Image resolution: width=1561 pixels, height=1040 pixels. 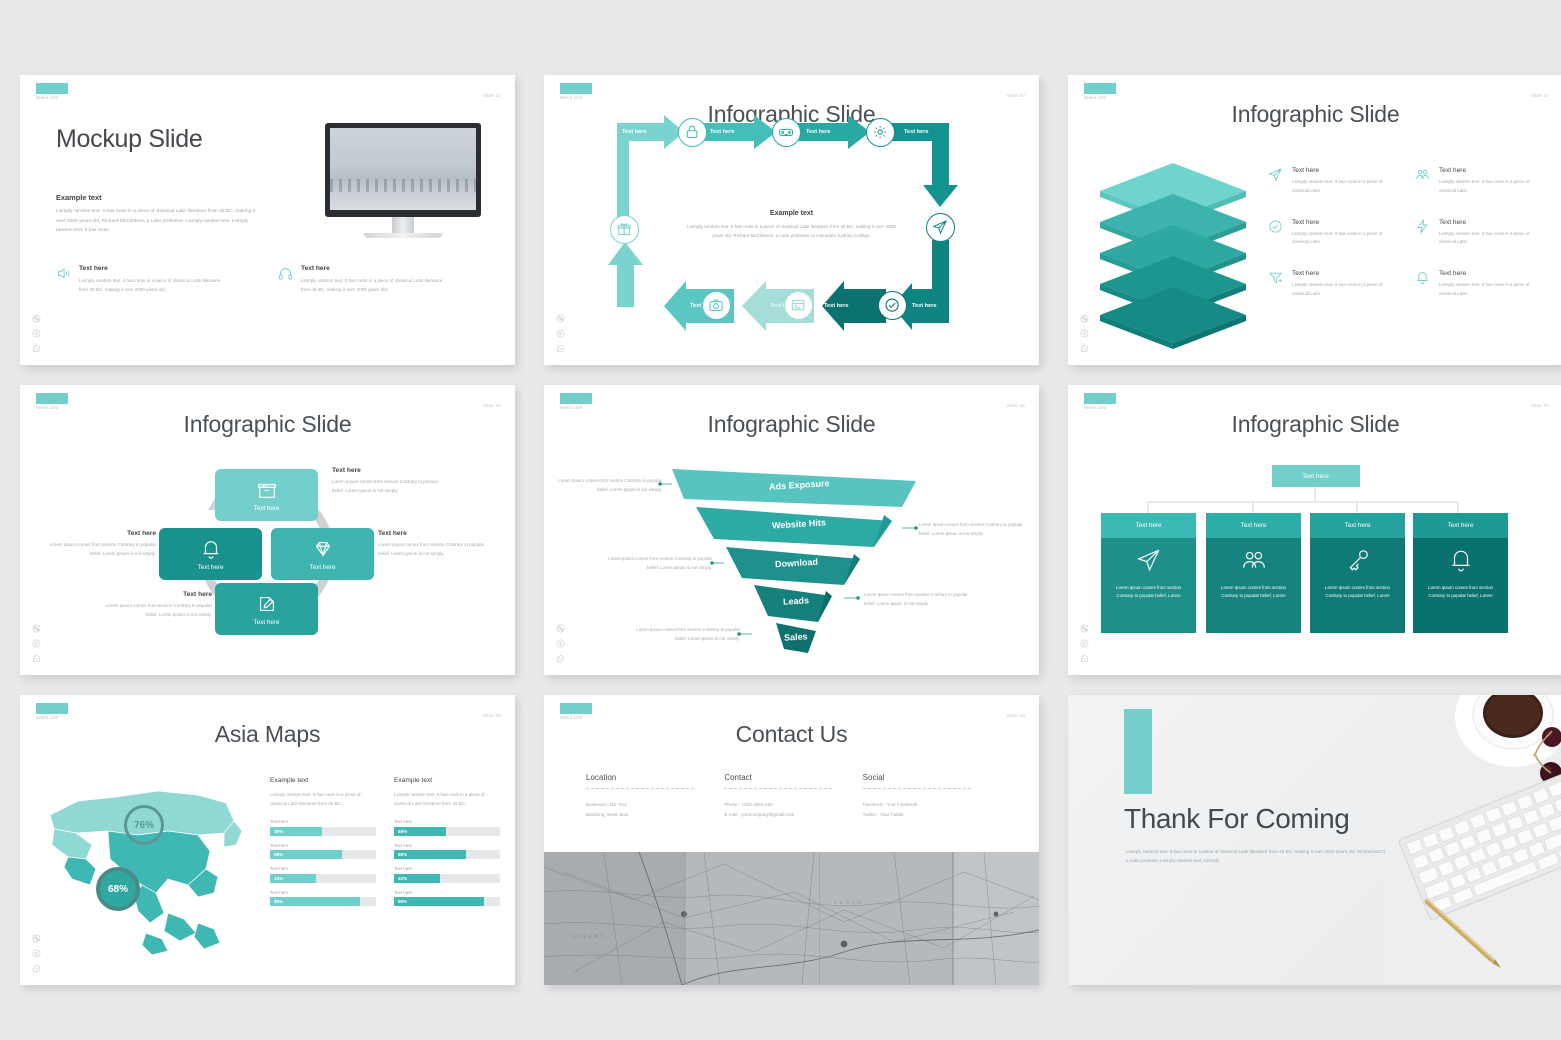 What do you see at coordinates (144, 825) in the screenshot?
I see `donut-chart-76: 76%` at bounding box center [144, 825].